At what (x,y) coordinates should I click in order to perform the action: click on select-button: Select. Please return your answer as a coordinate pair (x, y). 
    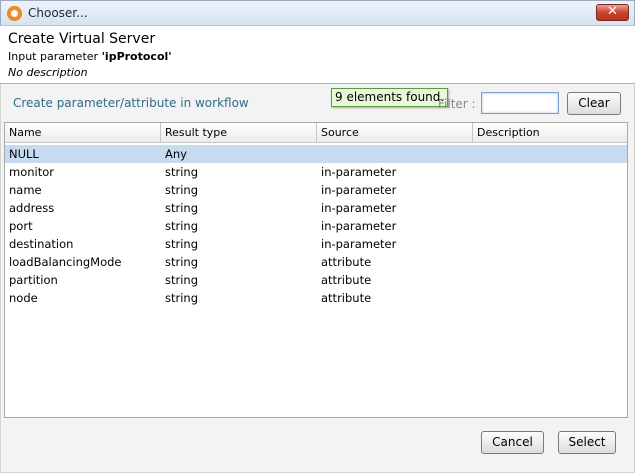
    Looking at the image, I should click on (587, 442).